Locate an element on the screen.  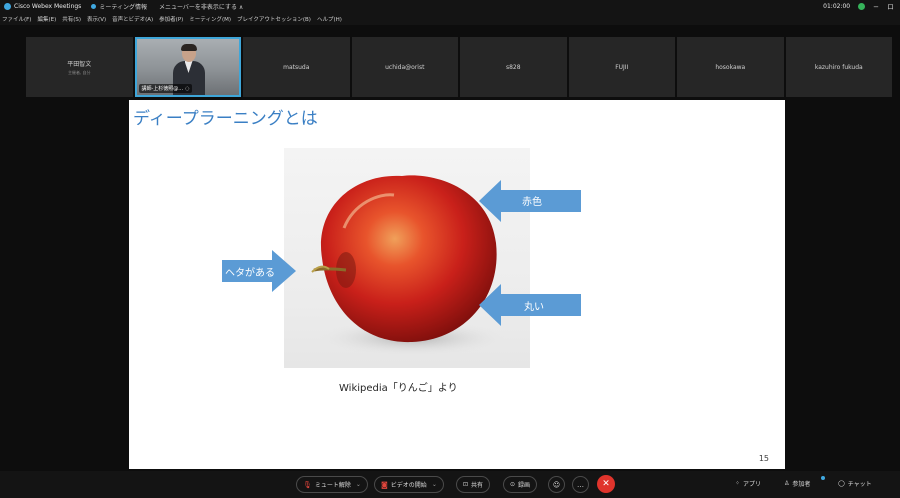
chat-icon: ◯ is located at coordinates (841, 483).